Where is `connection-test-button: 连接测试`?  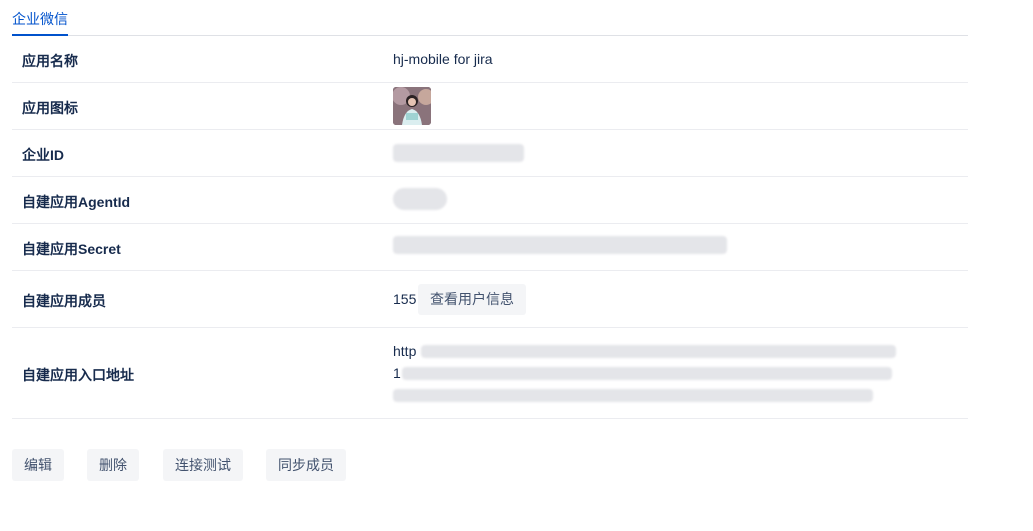 connection-test-button: 连接测试 is located at coordinates (203, 465).